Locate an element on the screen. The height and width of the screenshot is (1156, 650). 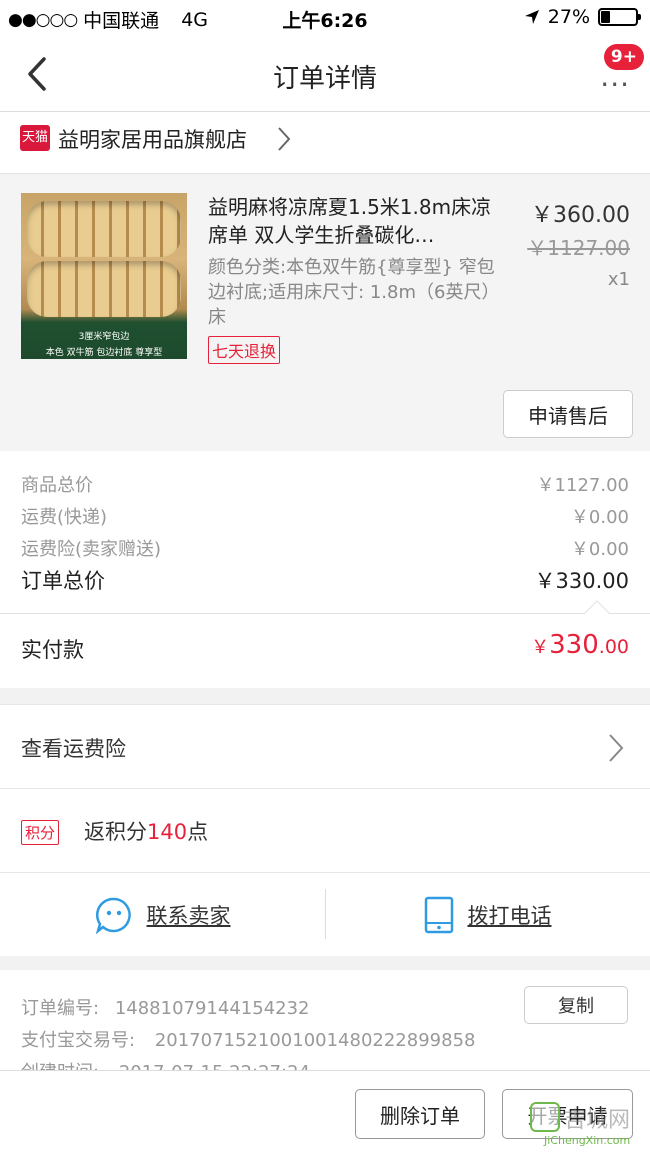
image-caption-top: 3厘米窄包边 is located at coordinates (104, 337).